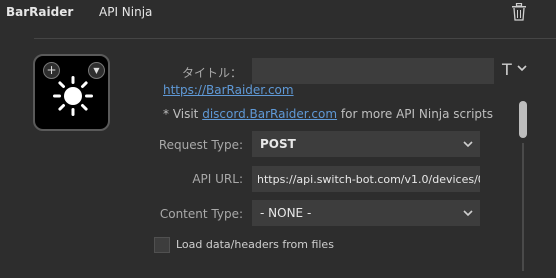  What do you see at coordinates (200, 145) in the screenshot?
I see `request-type-label: Request Type:` at bounding box center [200, 145].